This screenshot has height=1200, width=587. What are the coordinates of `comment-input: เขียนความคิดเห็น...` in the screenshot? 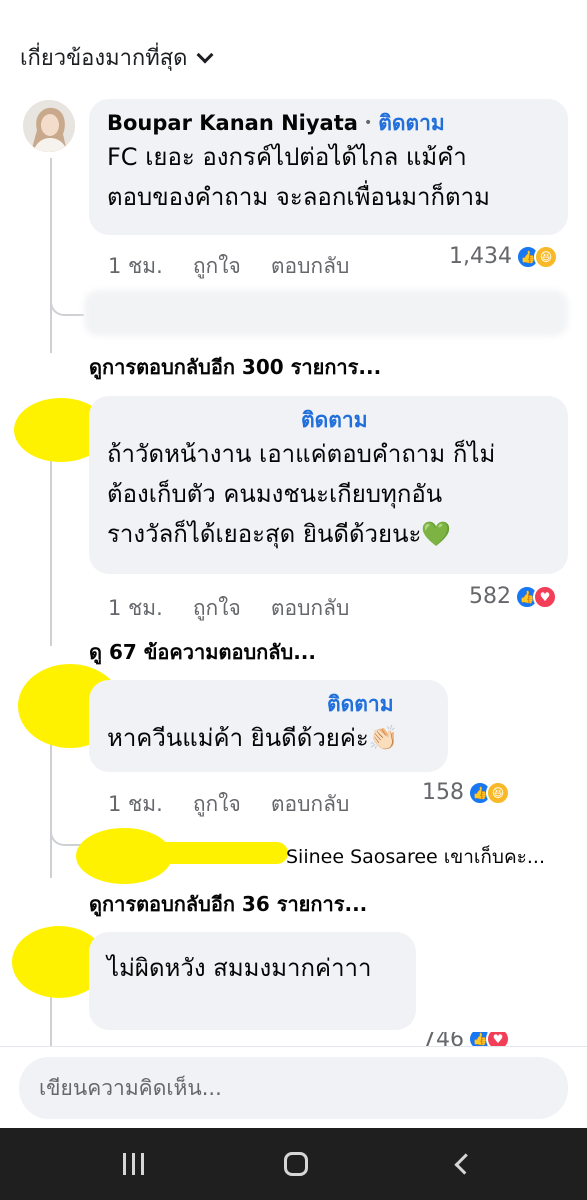 It's located at (293, 1088).